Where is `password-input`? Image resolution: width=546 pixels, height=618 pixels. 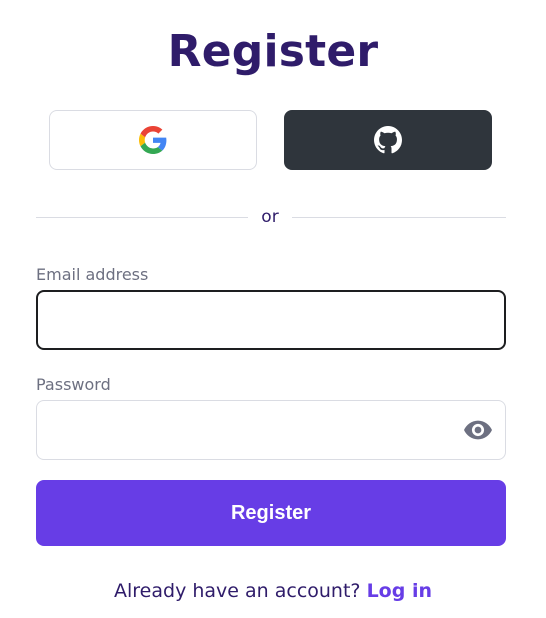 password-input is located at coordinates (251, 430).